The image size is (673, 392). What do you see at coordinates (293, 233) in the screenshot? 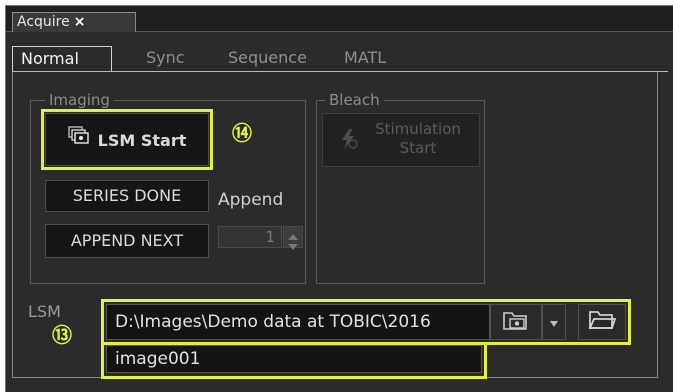
I see `spin-up-icon` at bounding box center [293, 233].